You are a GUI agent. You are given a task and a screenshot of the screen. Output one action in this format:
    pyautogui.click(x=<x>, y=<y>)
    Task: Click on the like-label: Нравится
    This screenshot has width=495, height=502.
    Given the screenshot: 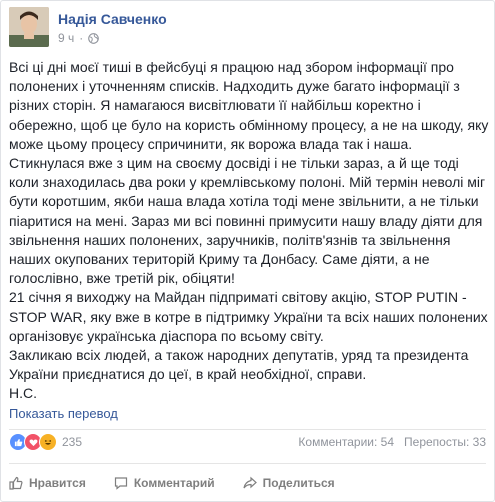 What is the action you would take?
    pyautogui.click(x=57, y=483)
    